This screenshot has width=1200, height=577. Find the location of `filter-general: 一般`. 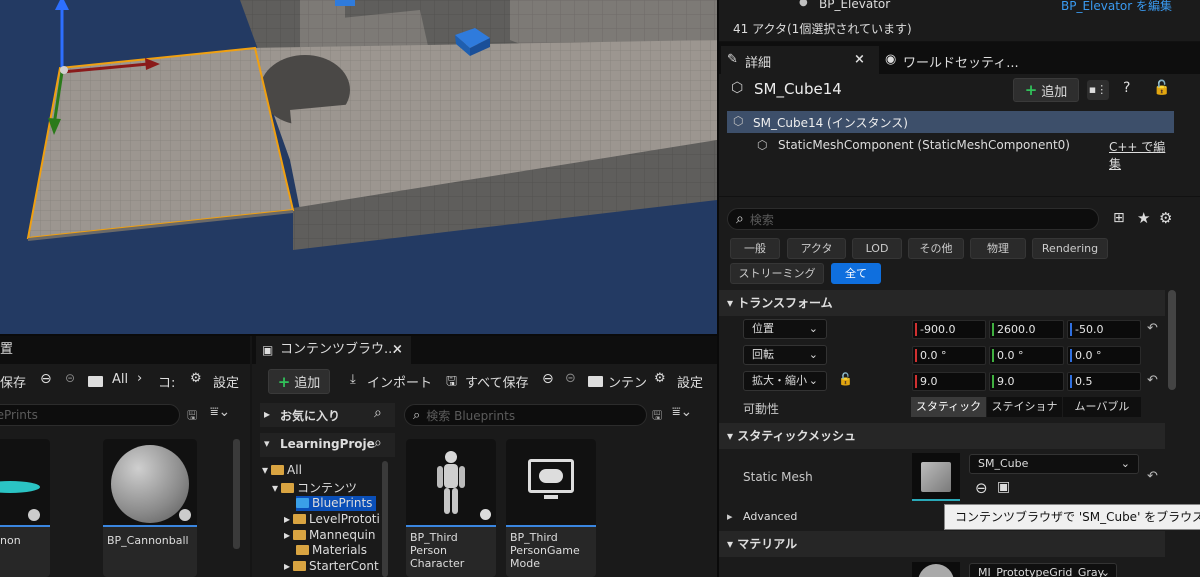

filter-general: 一般 is located at coordinates (755, 248).